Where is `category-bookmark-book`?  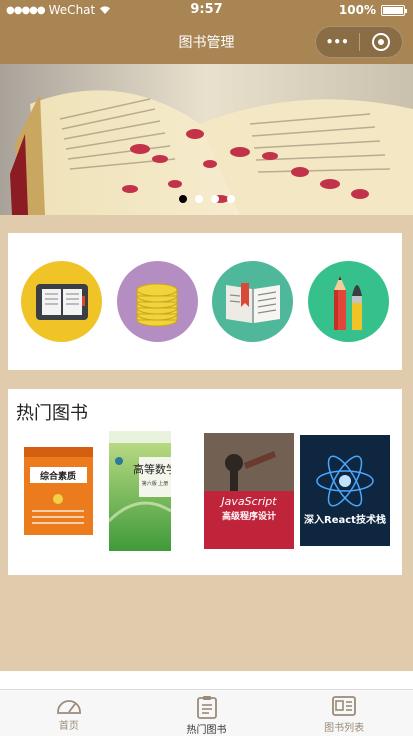 category-bookmark-book is located at coordinates (253, 301).